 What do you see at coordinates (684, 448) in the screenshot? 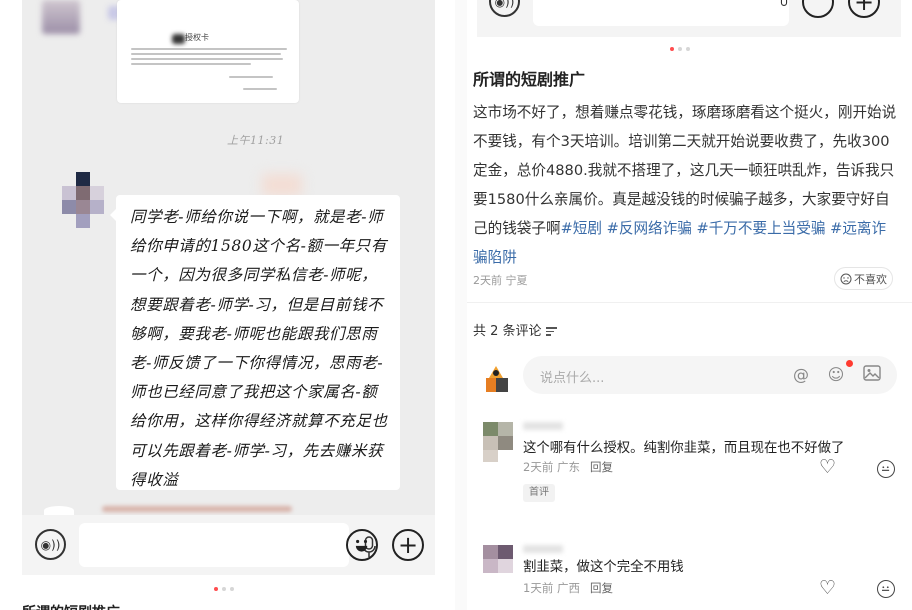
I see `comment-text: 这个哪有什么授权。纯割你韭菜，而且现在也不好做了` at bounding box center [684, 448].